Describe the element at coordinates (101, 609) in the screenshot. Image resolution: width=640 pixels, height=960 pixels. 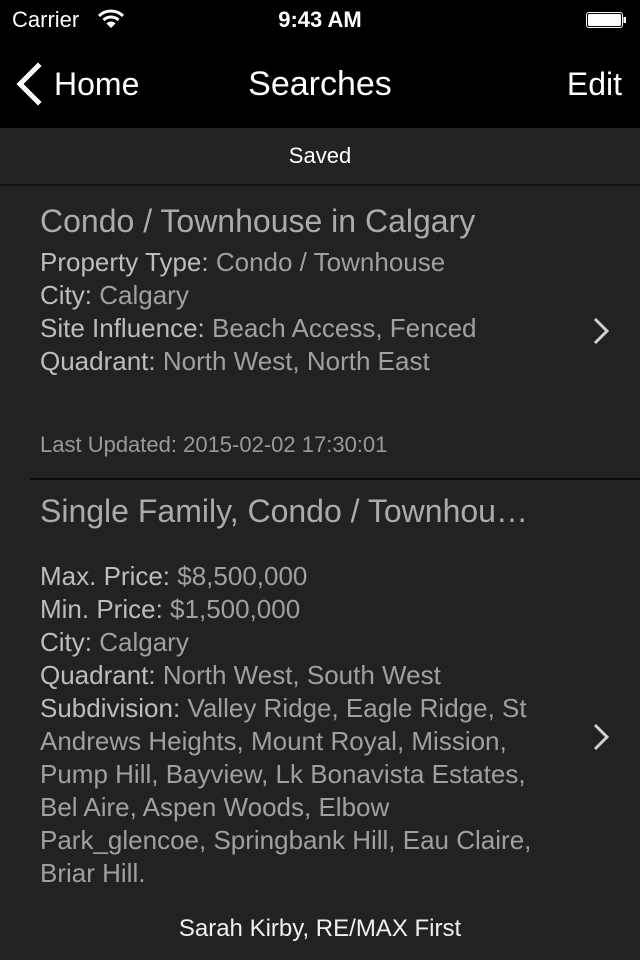
I see `field-label: Min. Price:` at that location.